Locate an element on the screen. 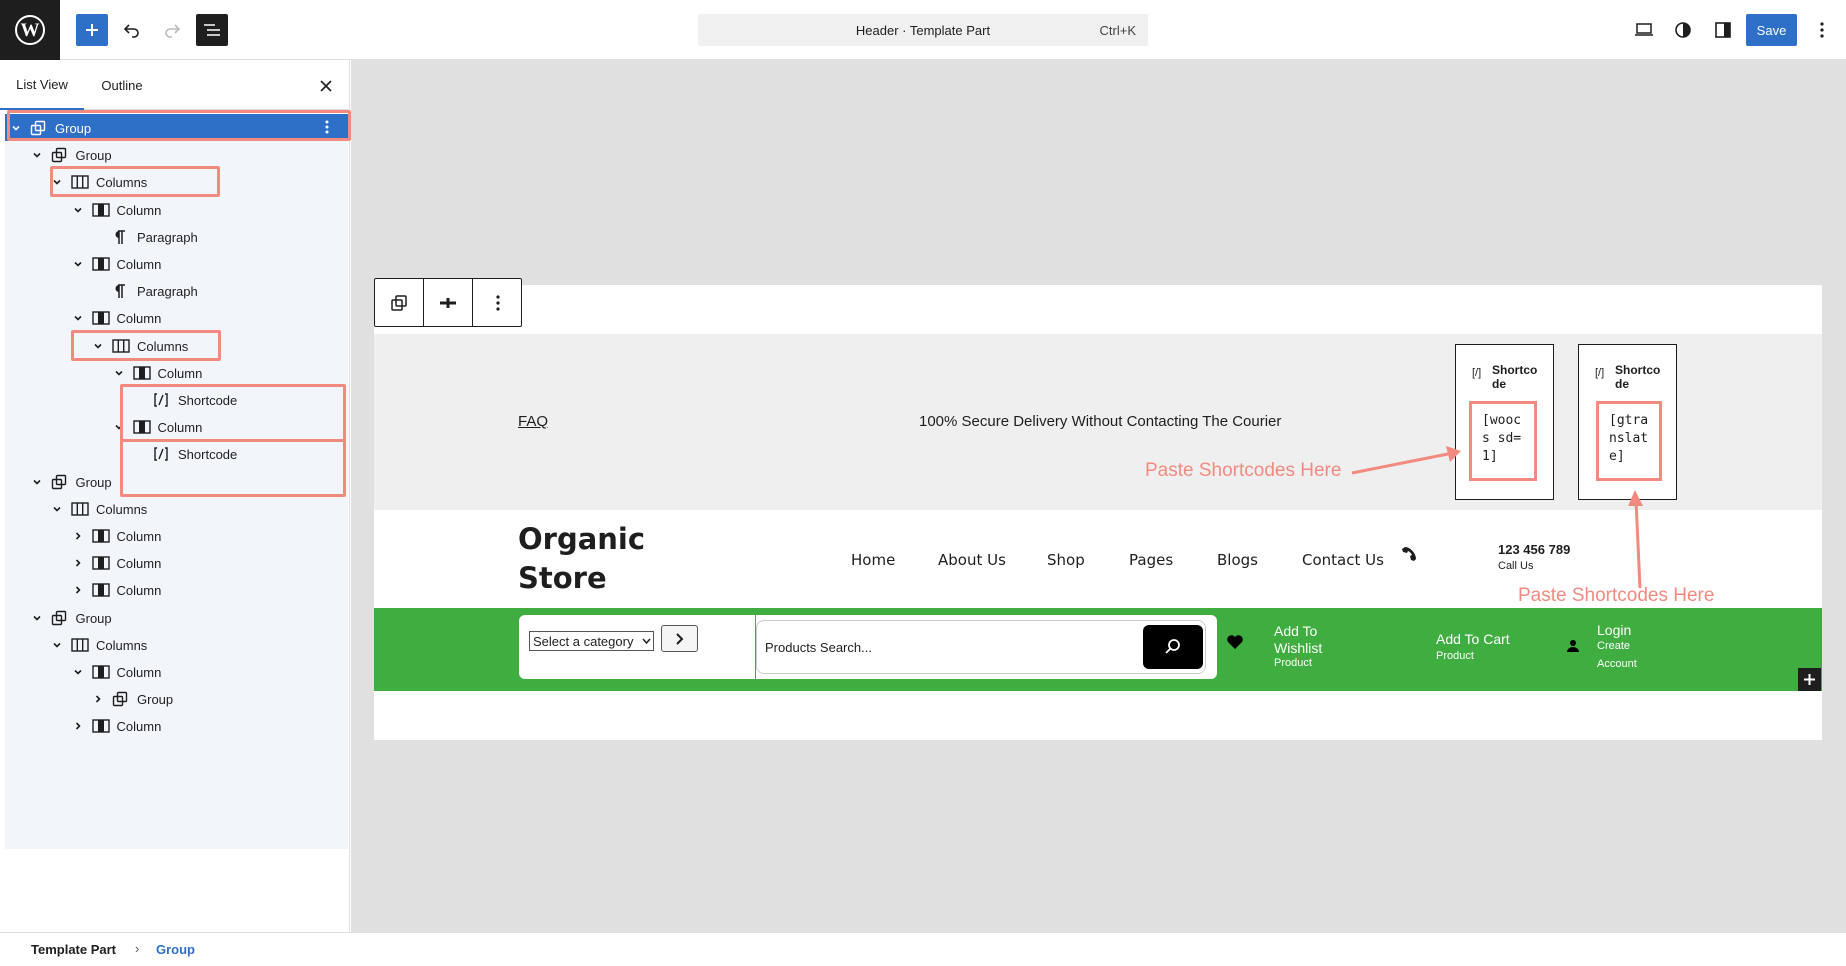 This screenshot has width=1846, height=966. tree-row-label: Column is located at coordinates (139, 536).